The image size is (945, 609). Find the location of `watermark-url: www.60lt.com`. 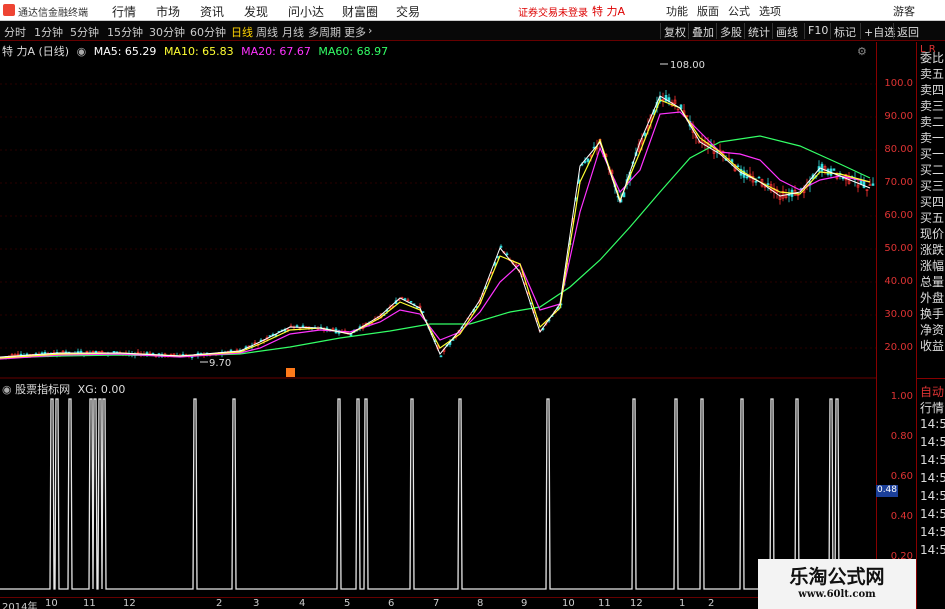

watermark-url: www.60lt.com is located at coordinates (837, 594).